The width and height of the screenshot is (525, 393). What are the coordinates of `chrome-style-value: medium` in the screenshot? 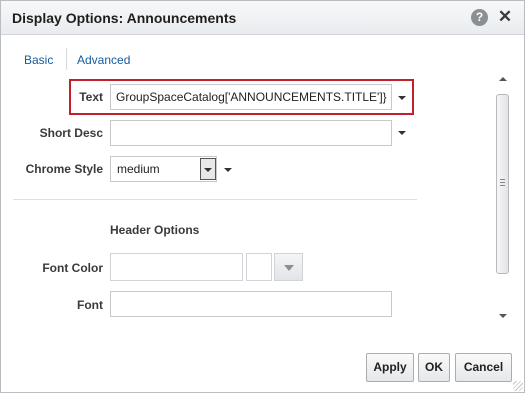 It's located at (138, 169).